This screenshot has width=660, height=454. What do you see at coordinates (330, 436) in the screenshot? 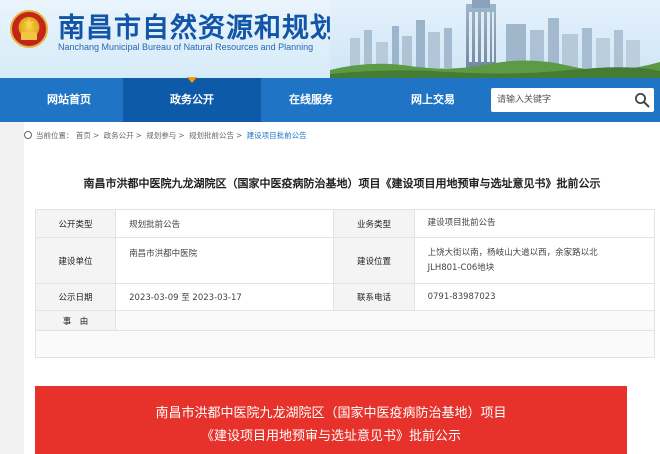
I see `banner-line-2: 《建设项目用地预审与选址意见书》批前公示` at bounding box center [330, 436].